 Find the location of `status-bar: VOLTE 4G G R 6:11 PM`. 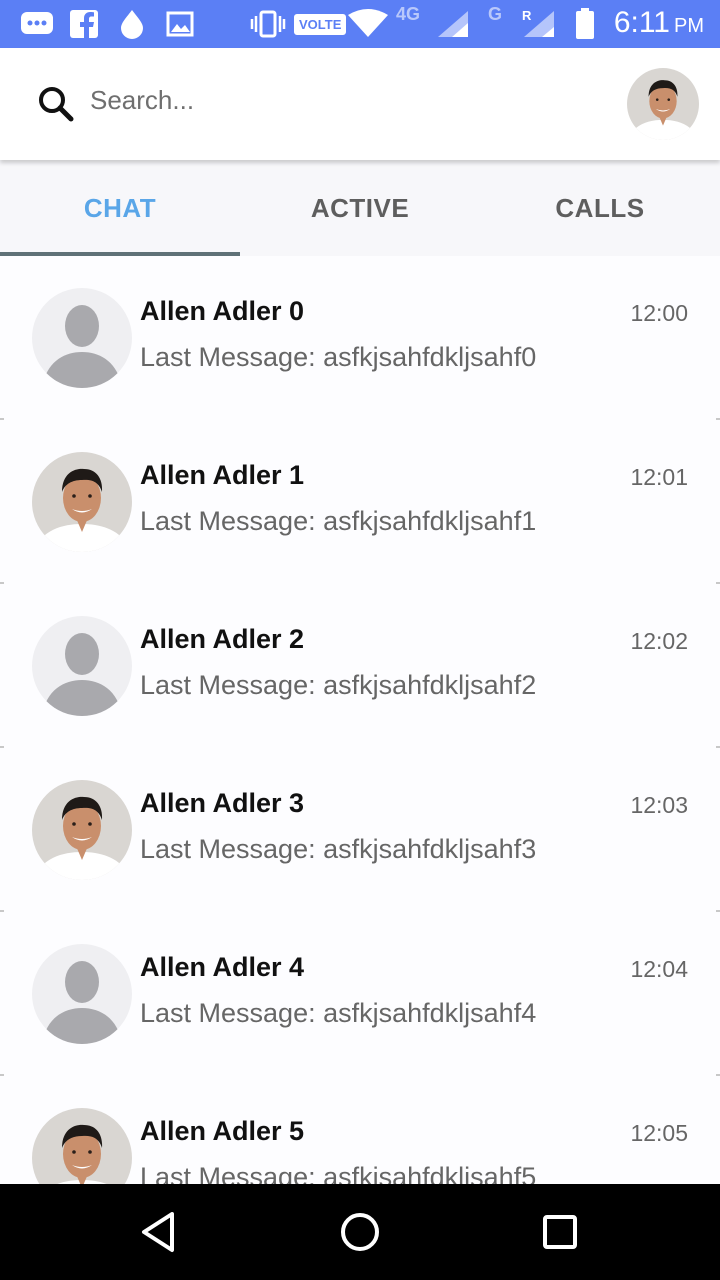

status-bar: VOLTE 4G G R 6:11 PM is located at coordinates (360, 24).